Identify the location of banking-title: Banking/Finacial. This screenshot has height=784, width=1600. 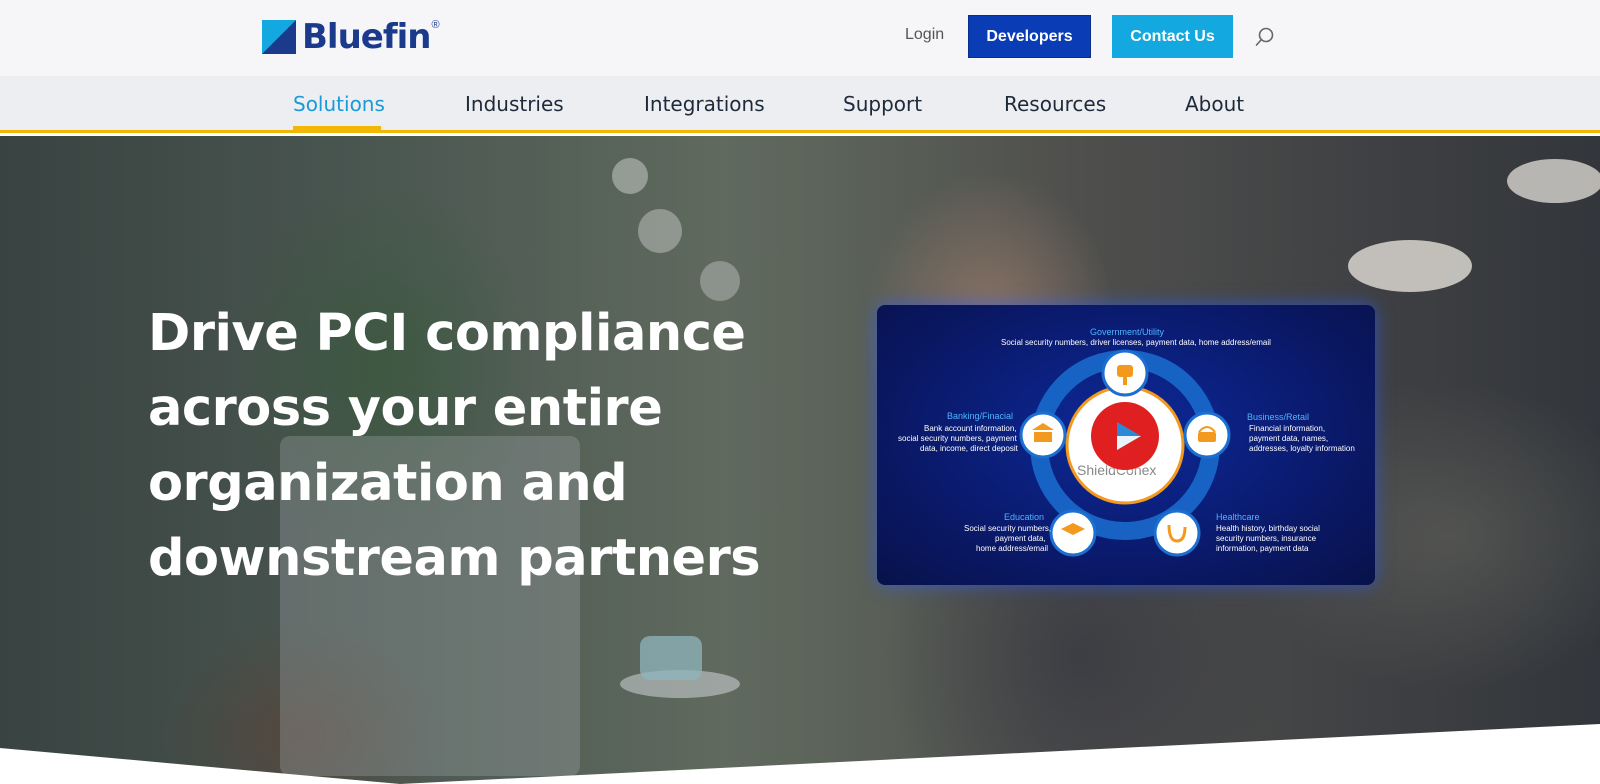
(980, 416).